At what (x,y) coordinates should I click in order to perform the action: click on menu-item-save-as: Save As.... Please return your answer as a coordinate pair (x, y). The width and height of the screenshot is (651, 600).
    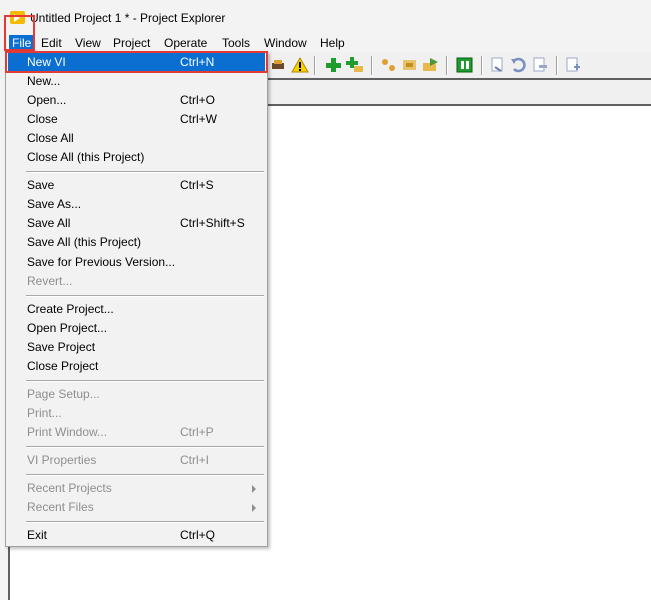
    Looking at the image, I should click on (136, 204).